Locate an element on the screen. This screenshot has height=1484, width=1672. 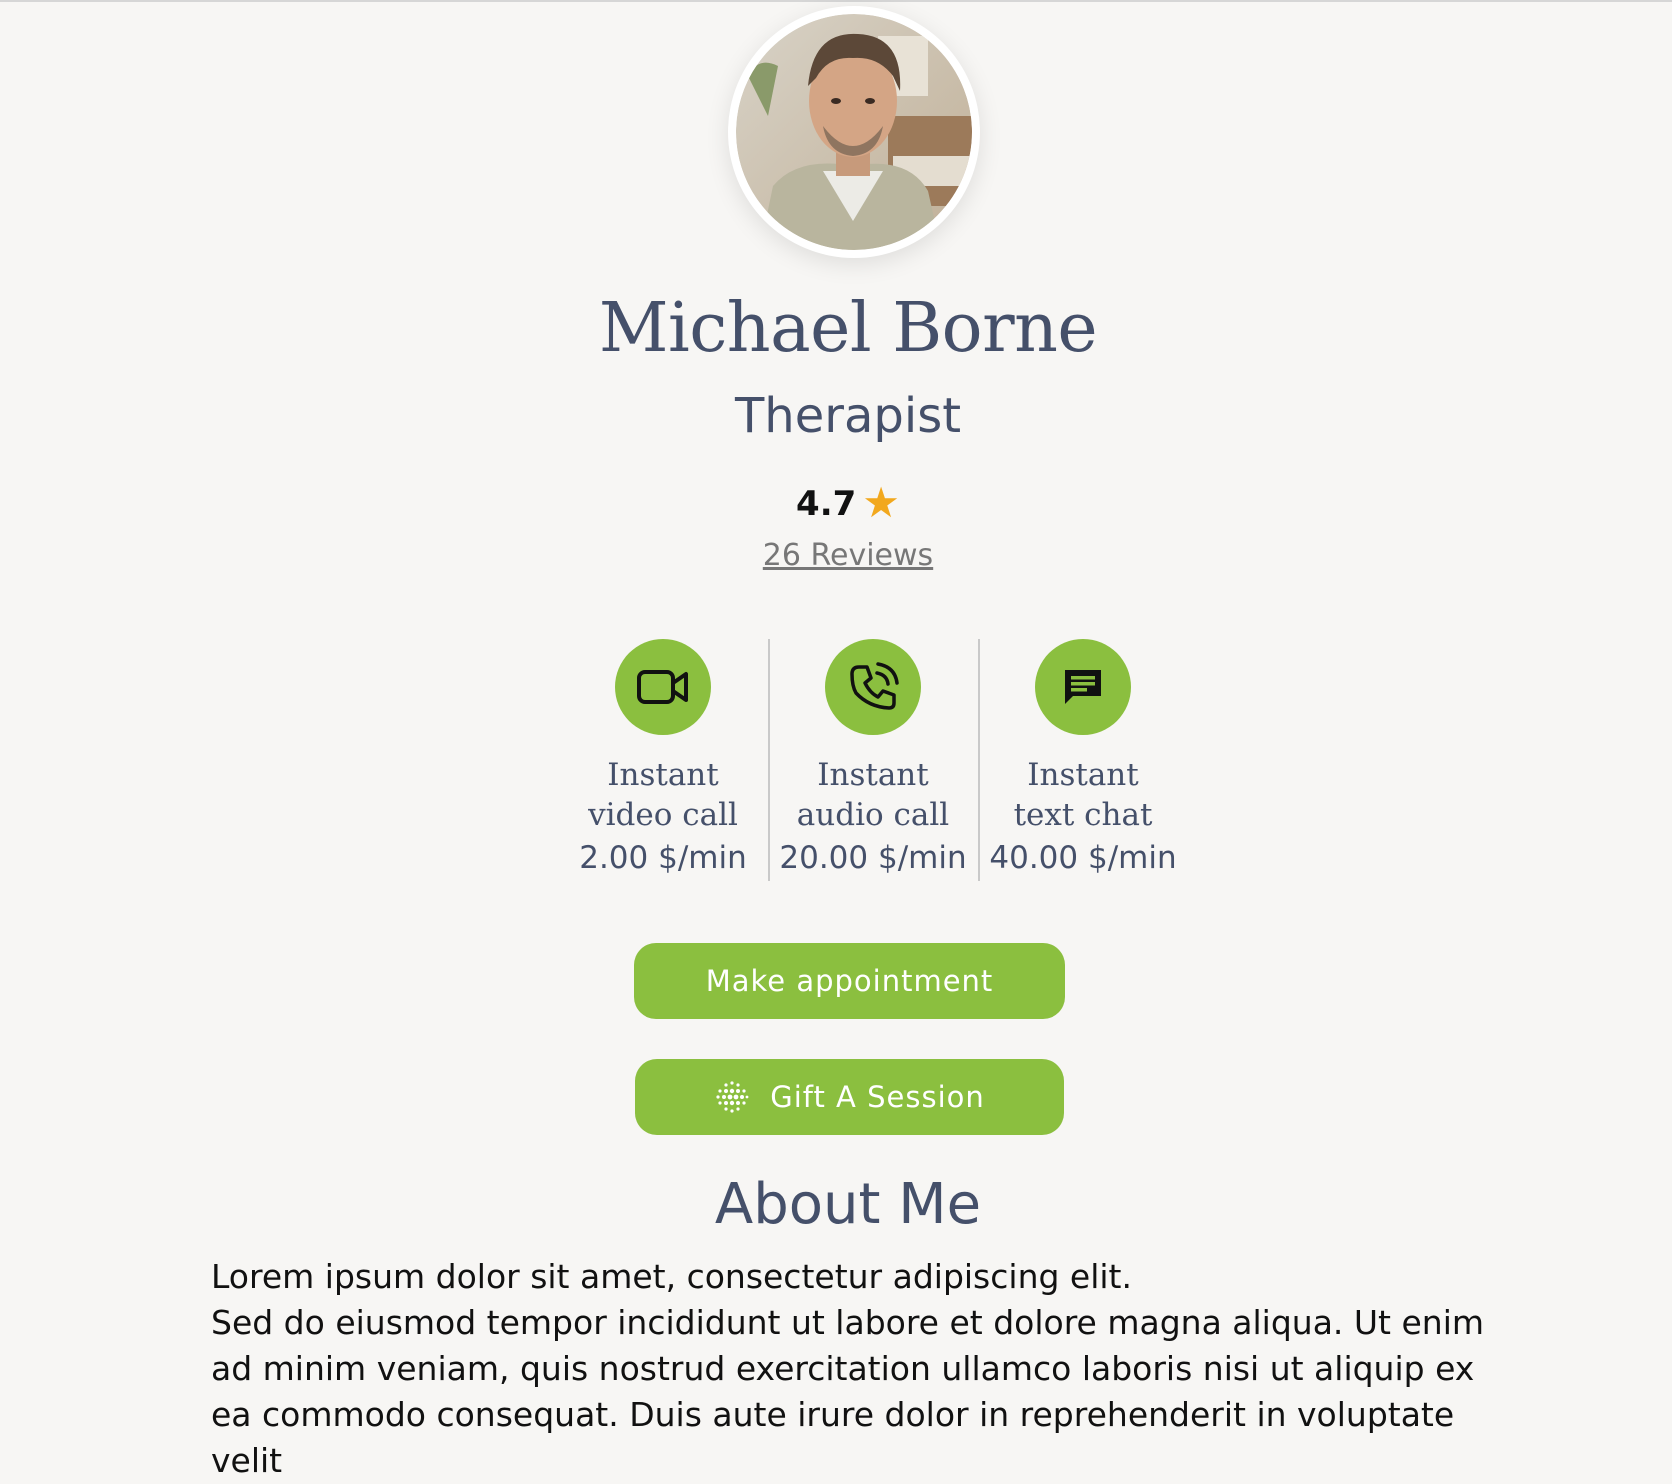
service-price: 20.00 $/min is located at coordinates (873, 858).